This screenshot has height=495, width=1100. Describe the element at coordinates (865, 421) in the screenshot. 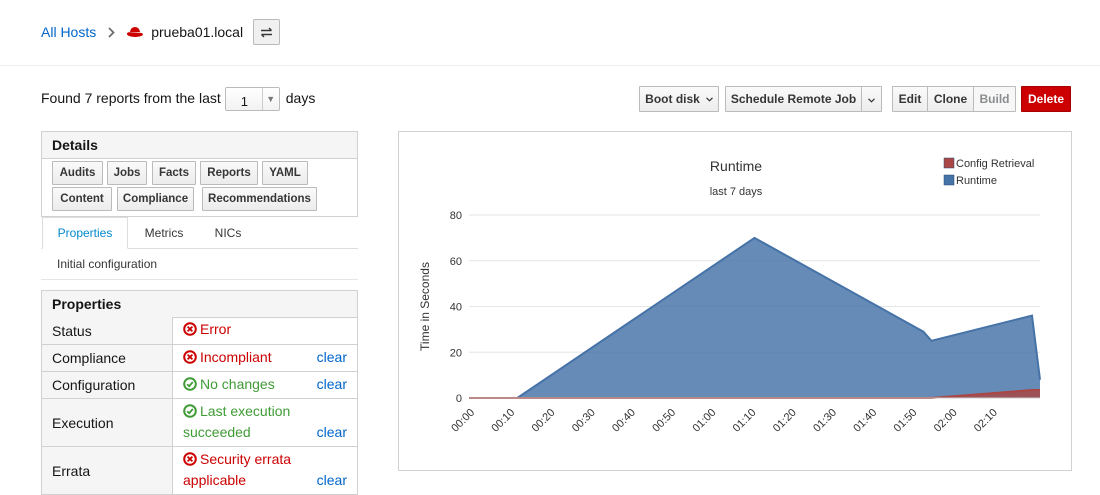

I see `x-tick-label: 01:40` at that location.